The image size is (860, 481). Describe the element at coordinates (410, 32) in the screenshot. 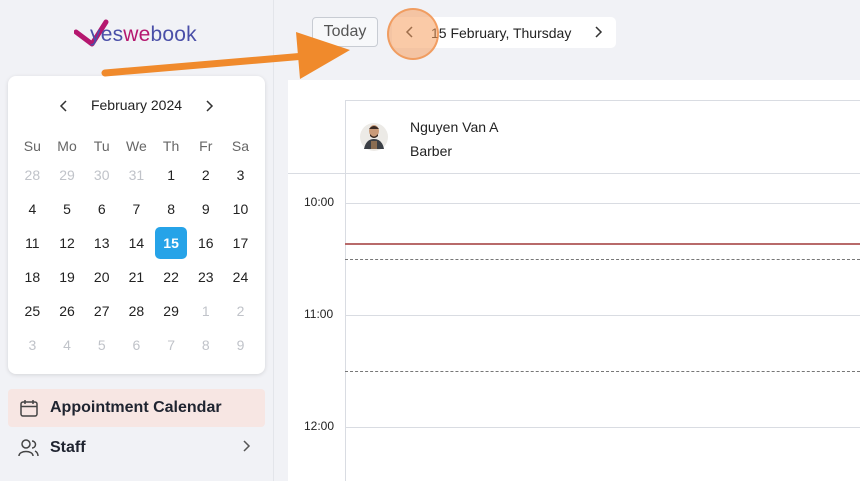

I see `previous-day-button` at that location.